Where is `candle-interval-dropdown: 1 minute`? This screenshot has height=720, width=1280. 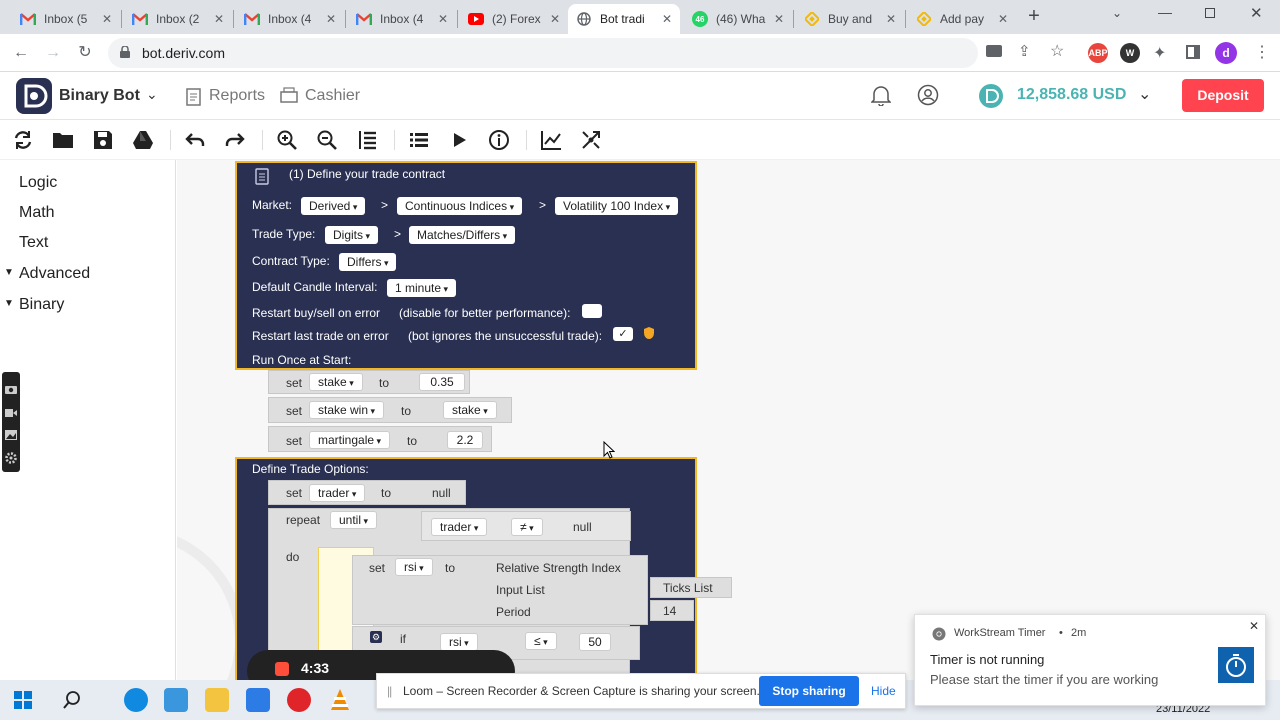
candle-interval-dropdown: 1 minute is located at coordinates (422, 288).